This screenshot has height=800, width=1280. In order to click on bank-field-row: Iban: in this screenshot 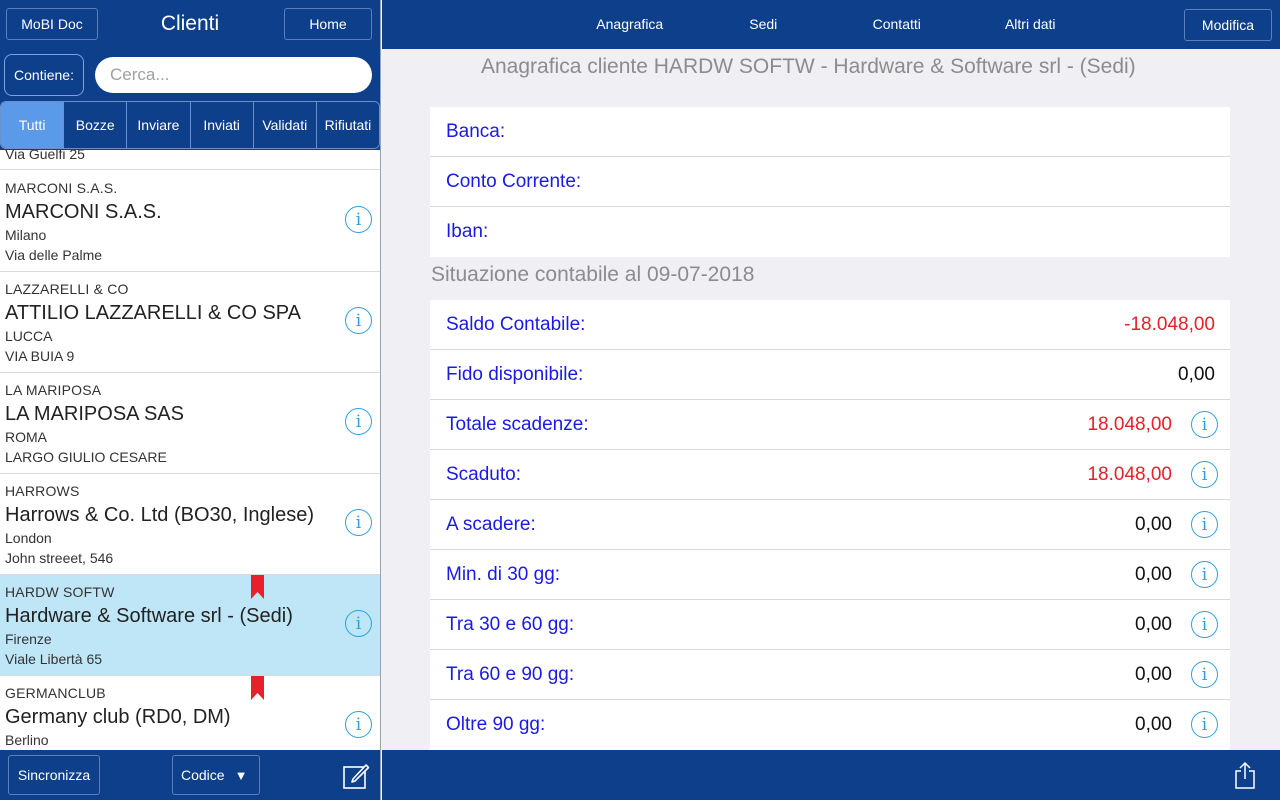, I will do `click(830, 232)`.